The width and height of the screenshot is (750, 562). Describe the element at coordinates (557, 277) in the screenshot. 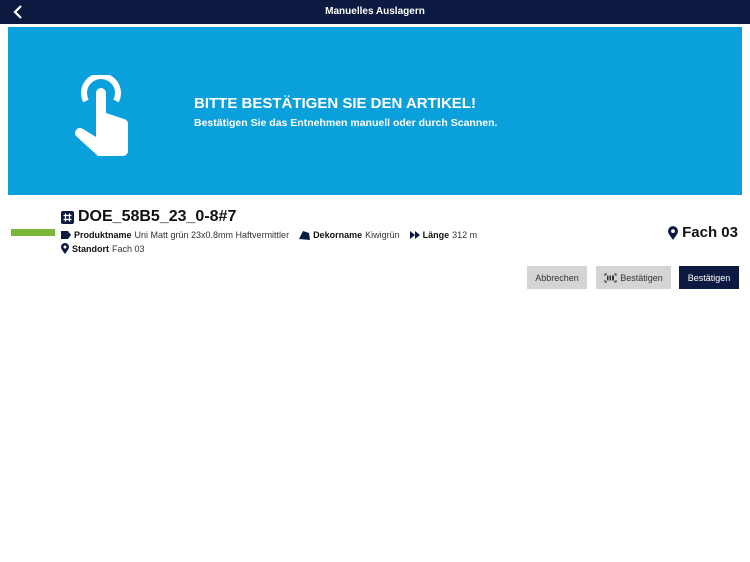

I see `cancel-button: Abbrechen` at that location.